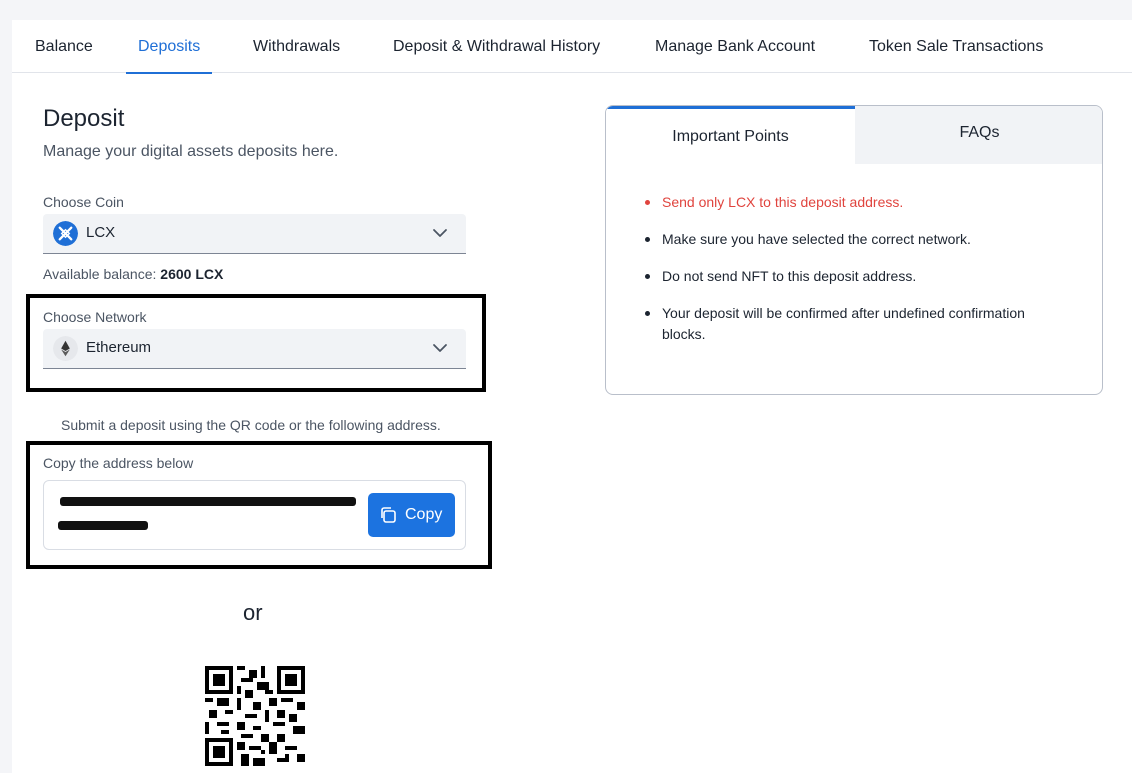 This screenshot has height=773, width=1132. What do you see at coordinates (254, 515) in the screenshot?
I see `deposit-address-box: Copy` at bounding box center [254, 515].